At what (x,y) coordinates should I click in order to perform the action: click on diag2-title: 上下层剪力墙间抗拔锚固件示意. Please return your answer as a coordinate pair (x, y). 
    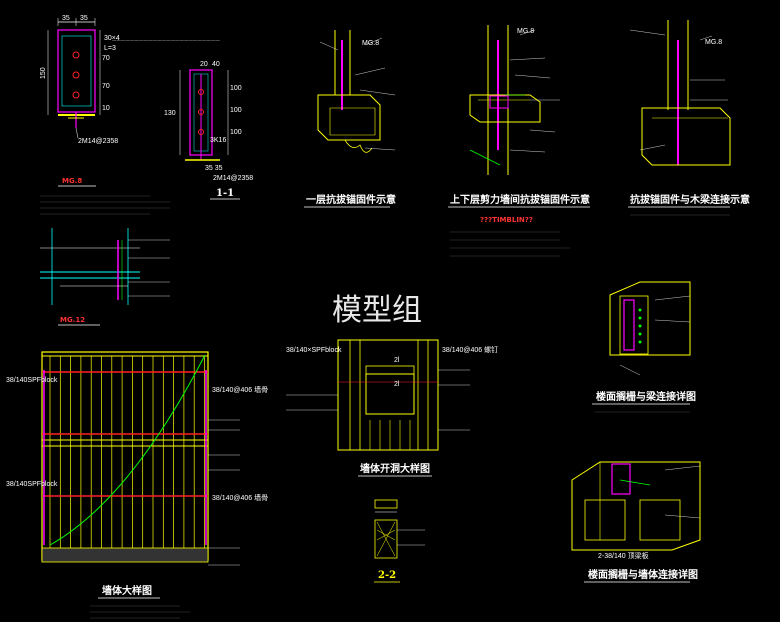
    Looking at the image, I should click on (520, 199).